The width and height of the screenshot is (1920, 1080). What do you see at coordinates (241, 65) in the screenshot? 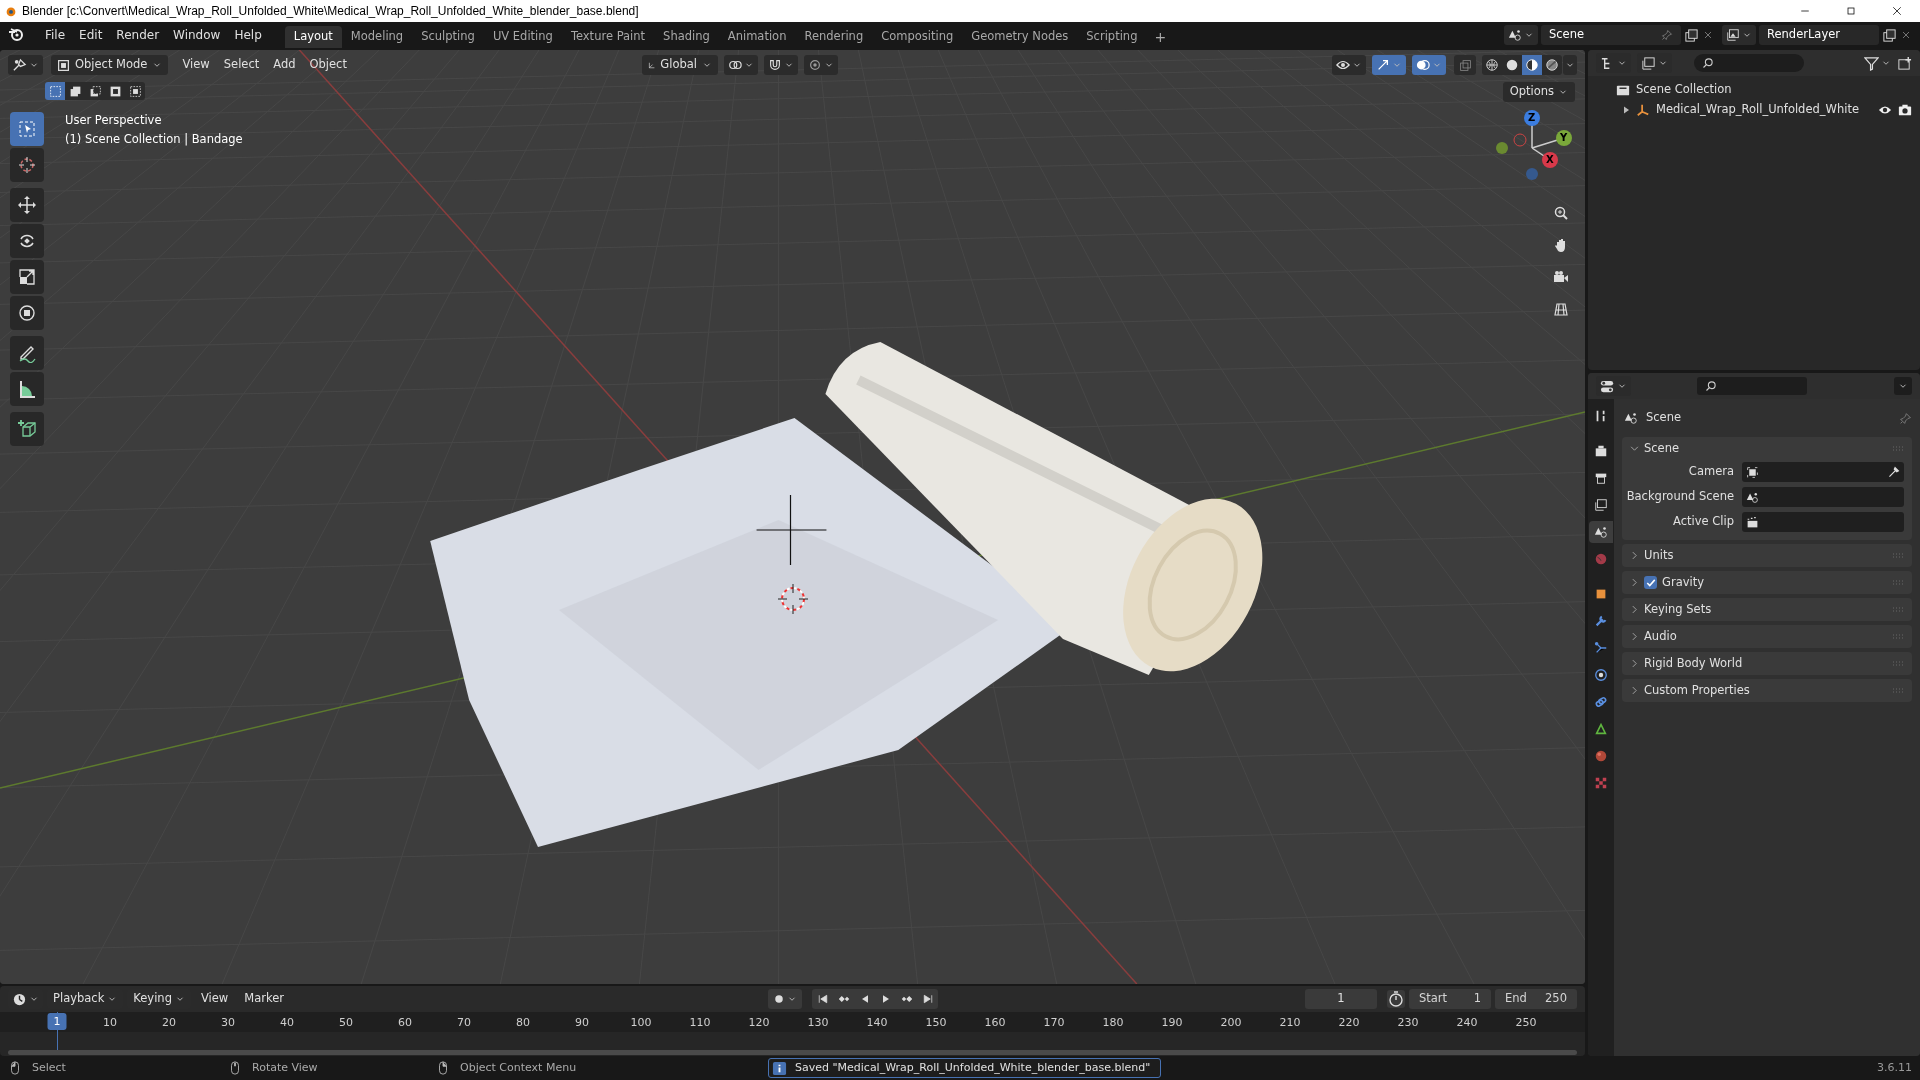
I see `menu-item: Select` at bounding box center [241, 65].